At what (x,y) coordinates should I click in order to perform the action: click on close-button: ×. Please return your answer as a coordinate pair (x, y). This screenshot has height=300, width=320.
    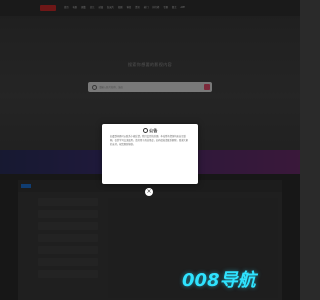
    Looking at the image, I should click on (149, 192).